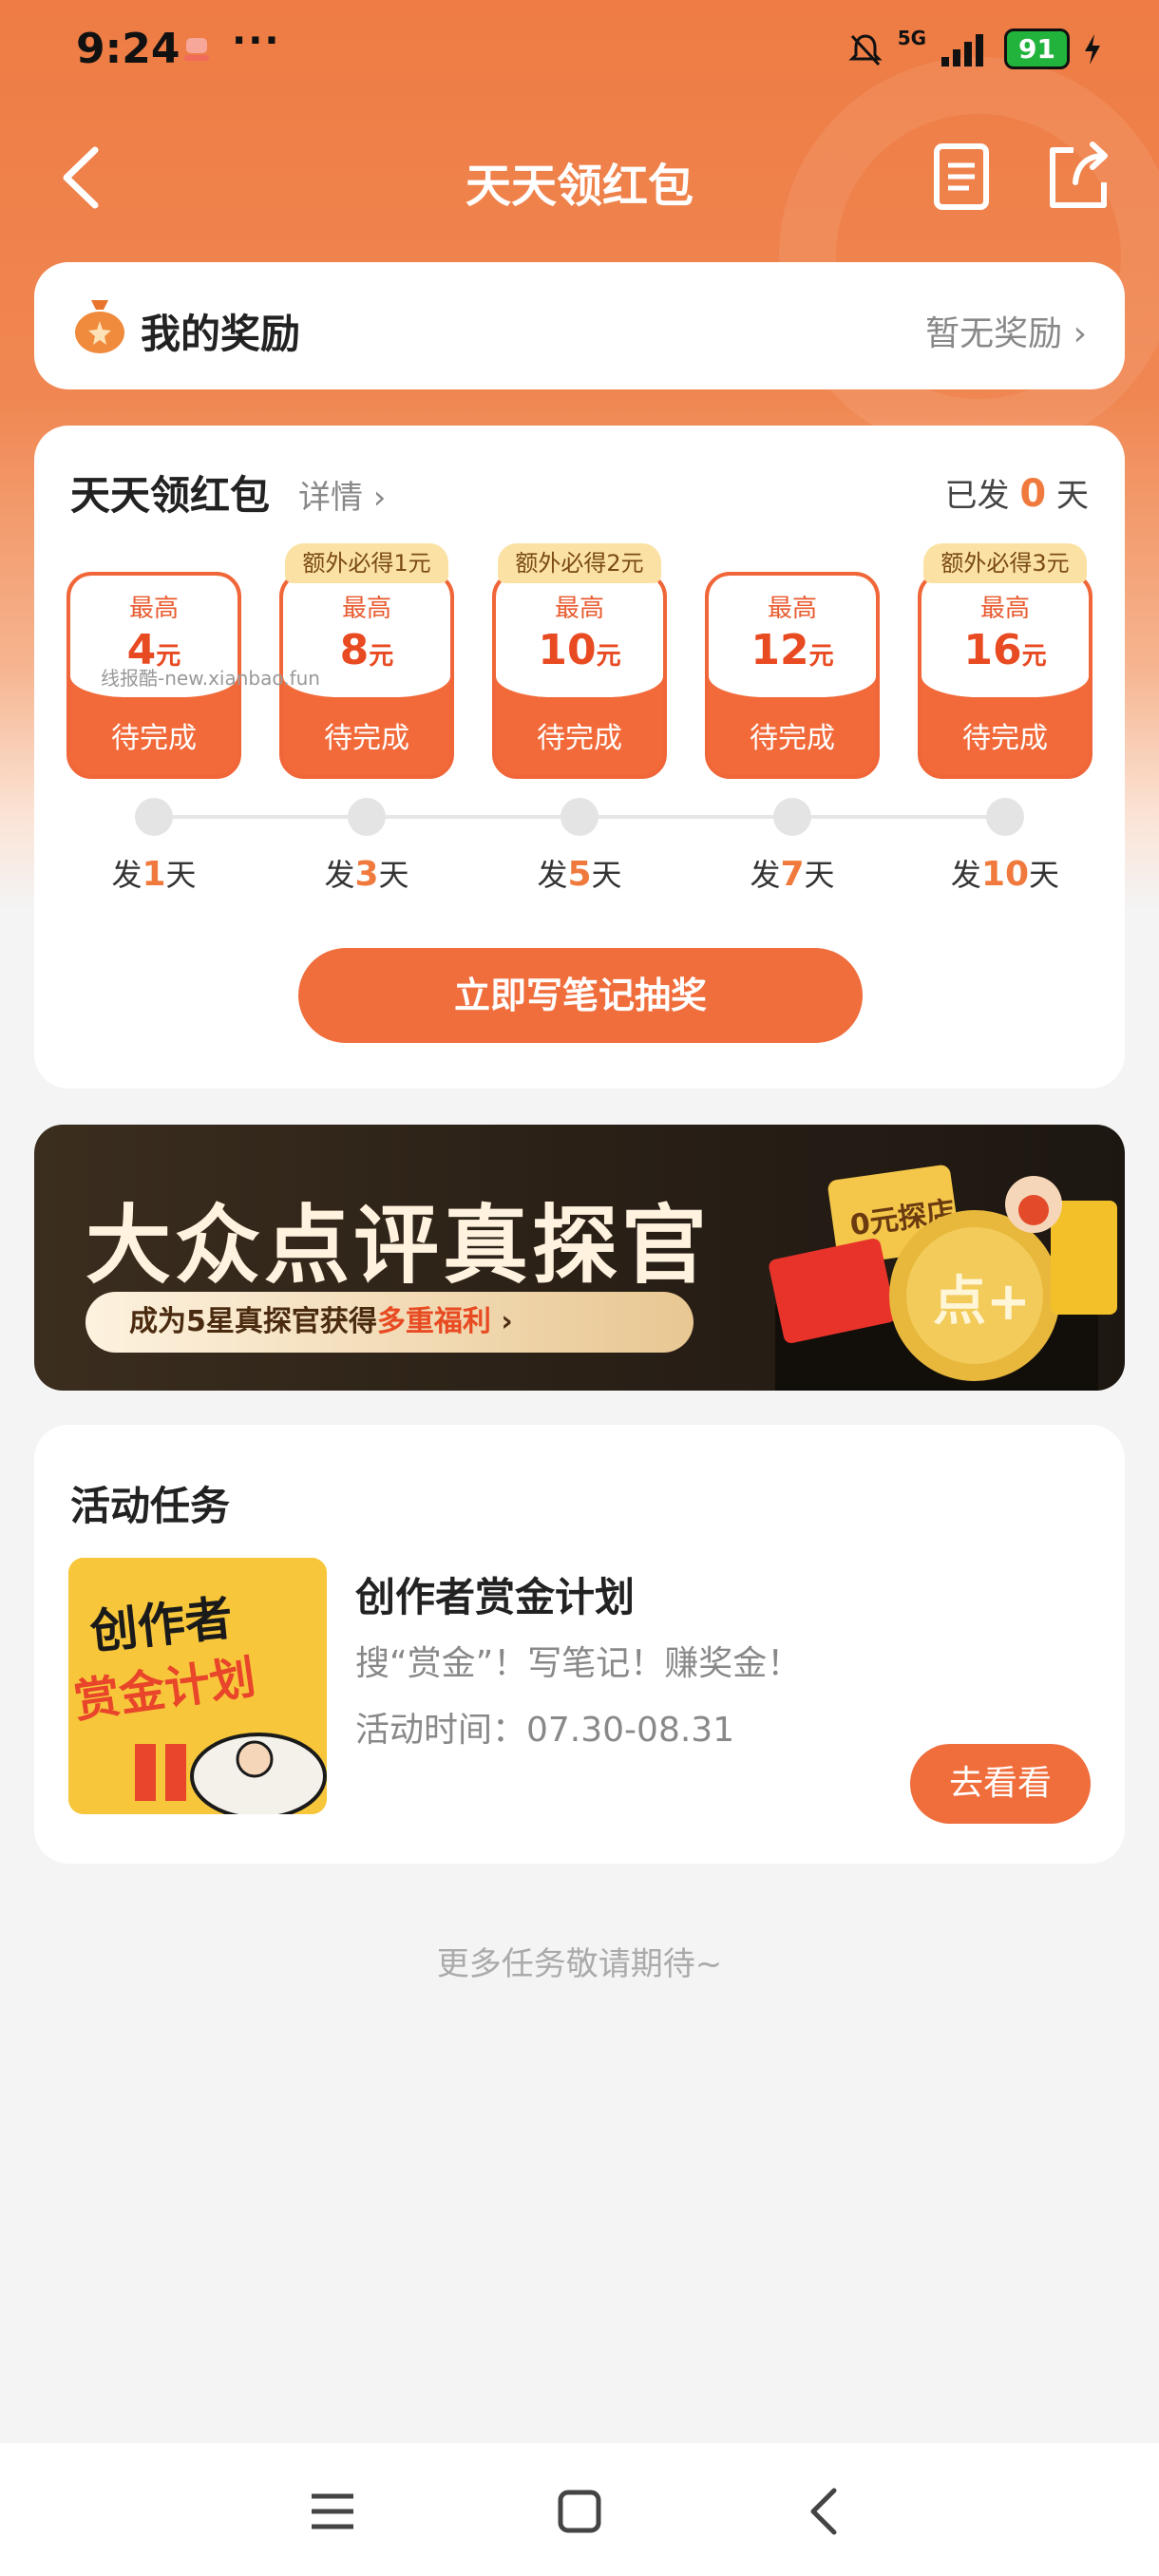 Image resolution: width=1159 pixels, height=2576 pixels. I want to click on task-name: 创作者赏金计划, so click(495, 1597).